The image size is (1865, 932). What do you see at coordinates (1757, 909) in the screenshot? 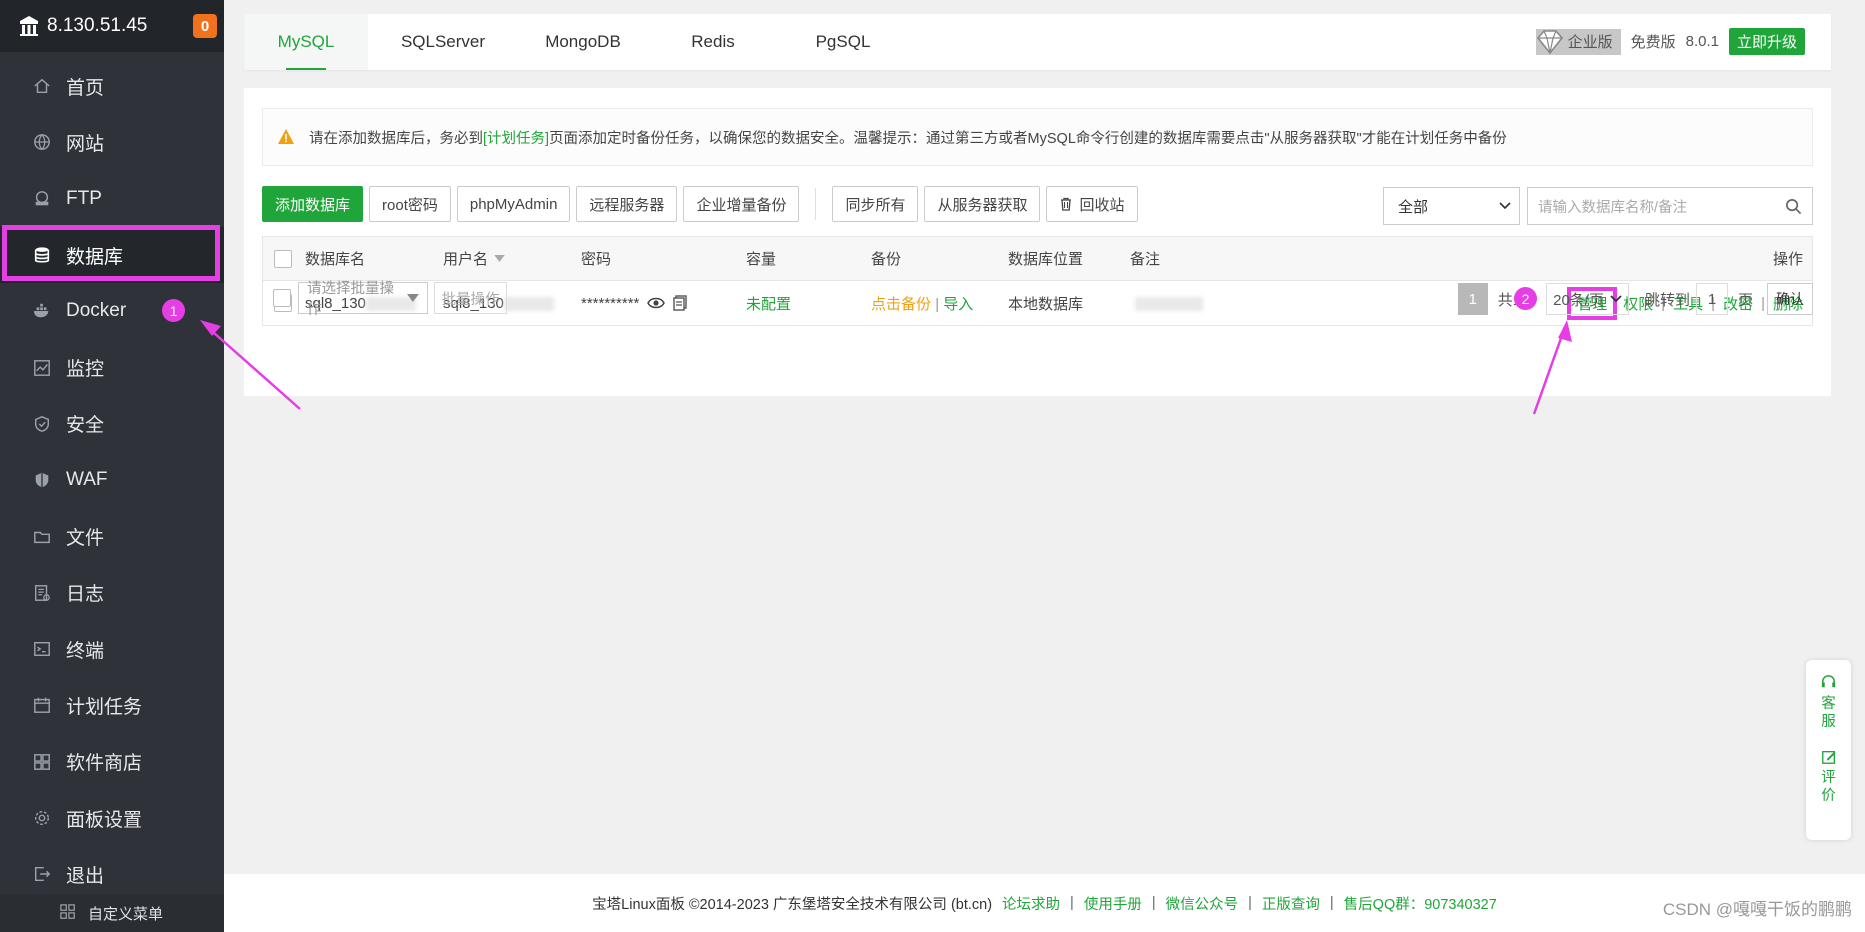
I see `watermark: CSDN @嘎嘎干饭的鹏鹏` at bounding box center [1757, 909].